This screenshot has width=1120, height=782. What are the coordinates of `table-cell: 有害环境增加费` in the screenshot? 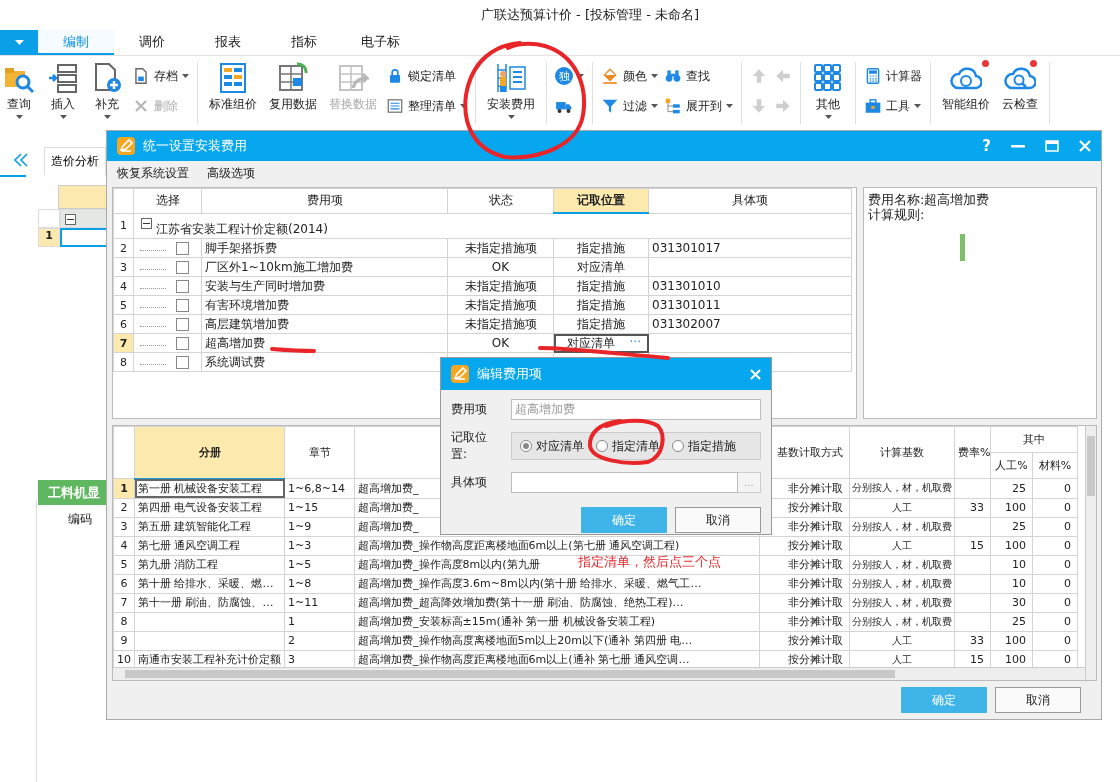 It's located at (324, 305).